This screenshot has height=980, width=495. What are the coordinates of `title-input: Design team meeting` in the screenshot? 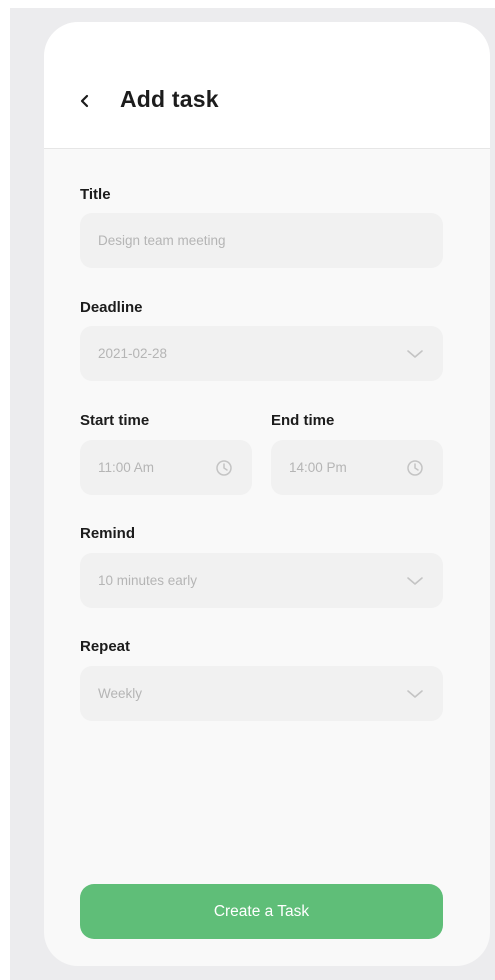 It's located at (261, 240).